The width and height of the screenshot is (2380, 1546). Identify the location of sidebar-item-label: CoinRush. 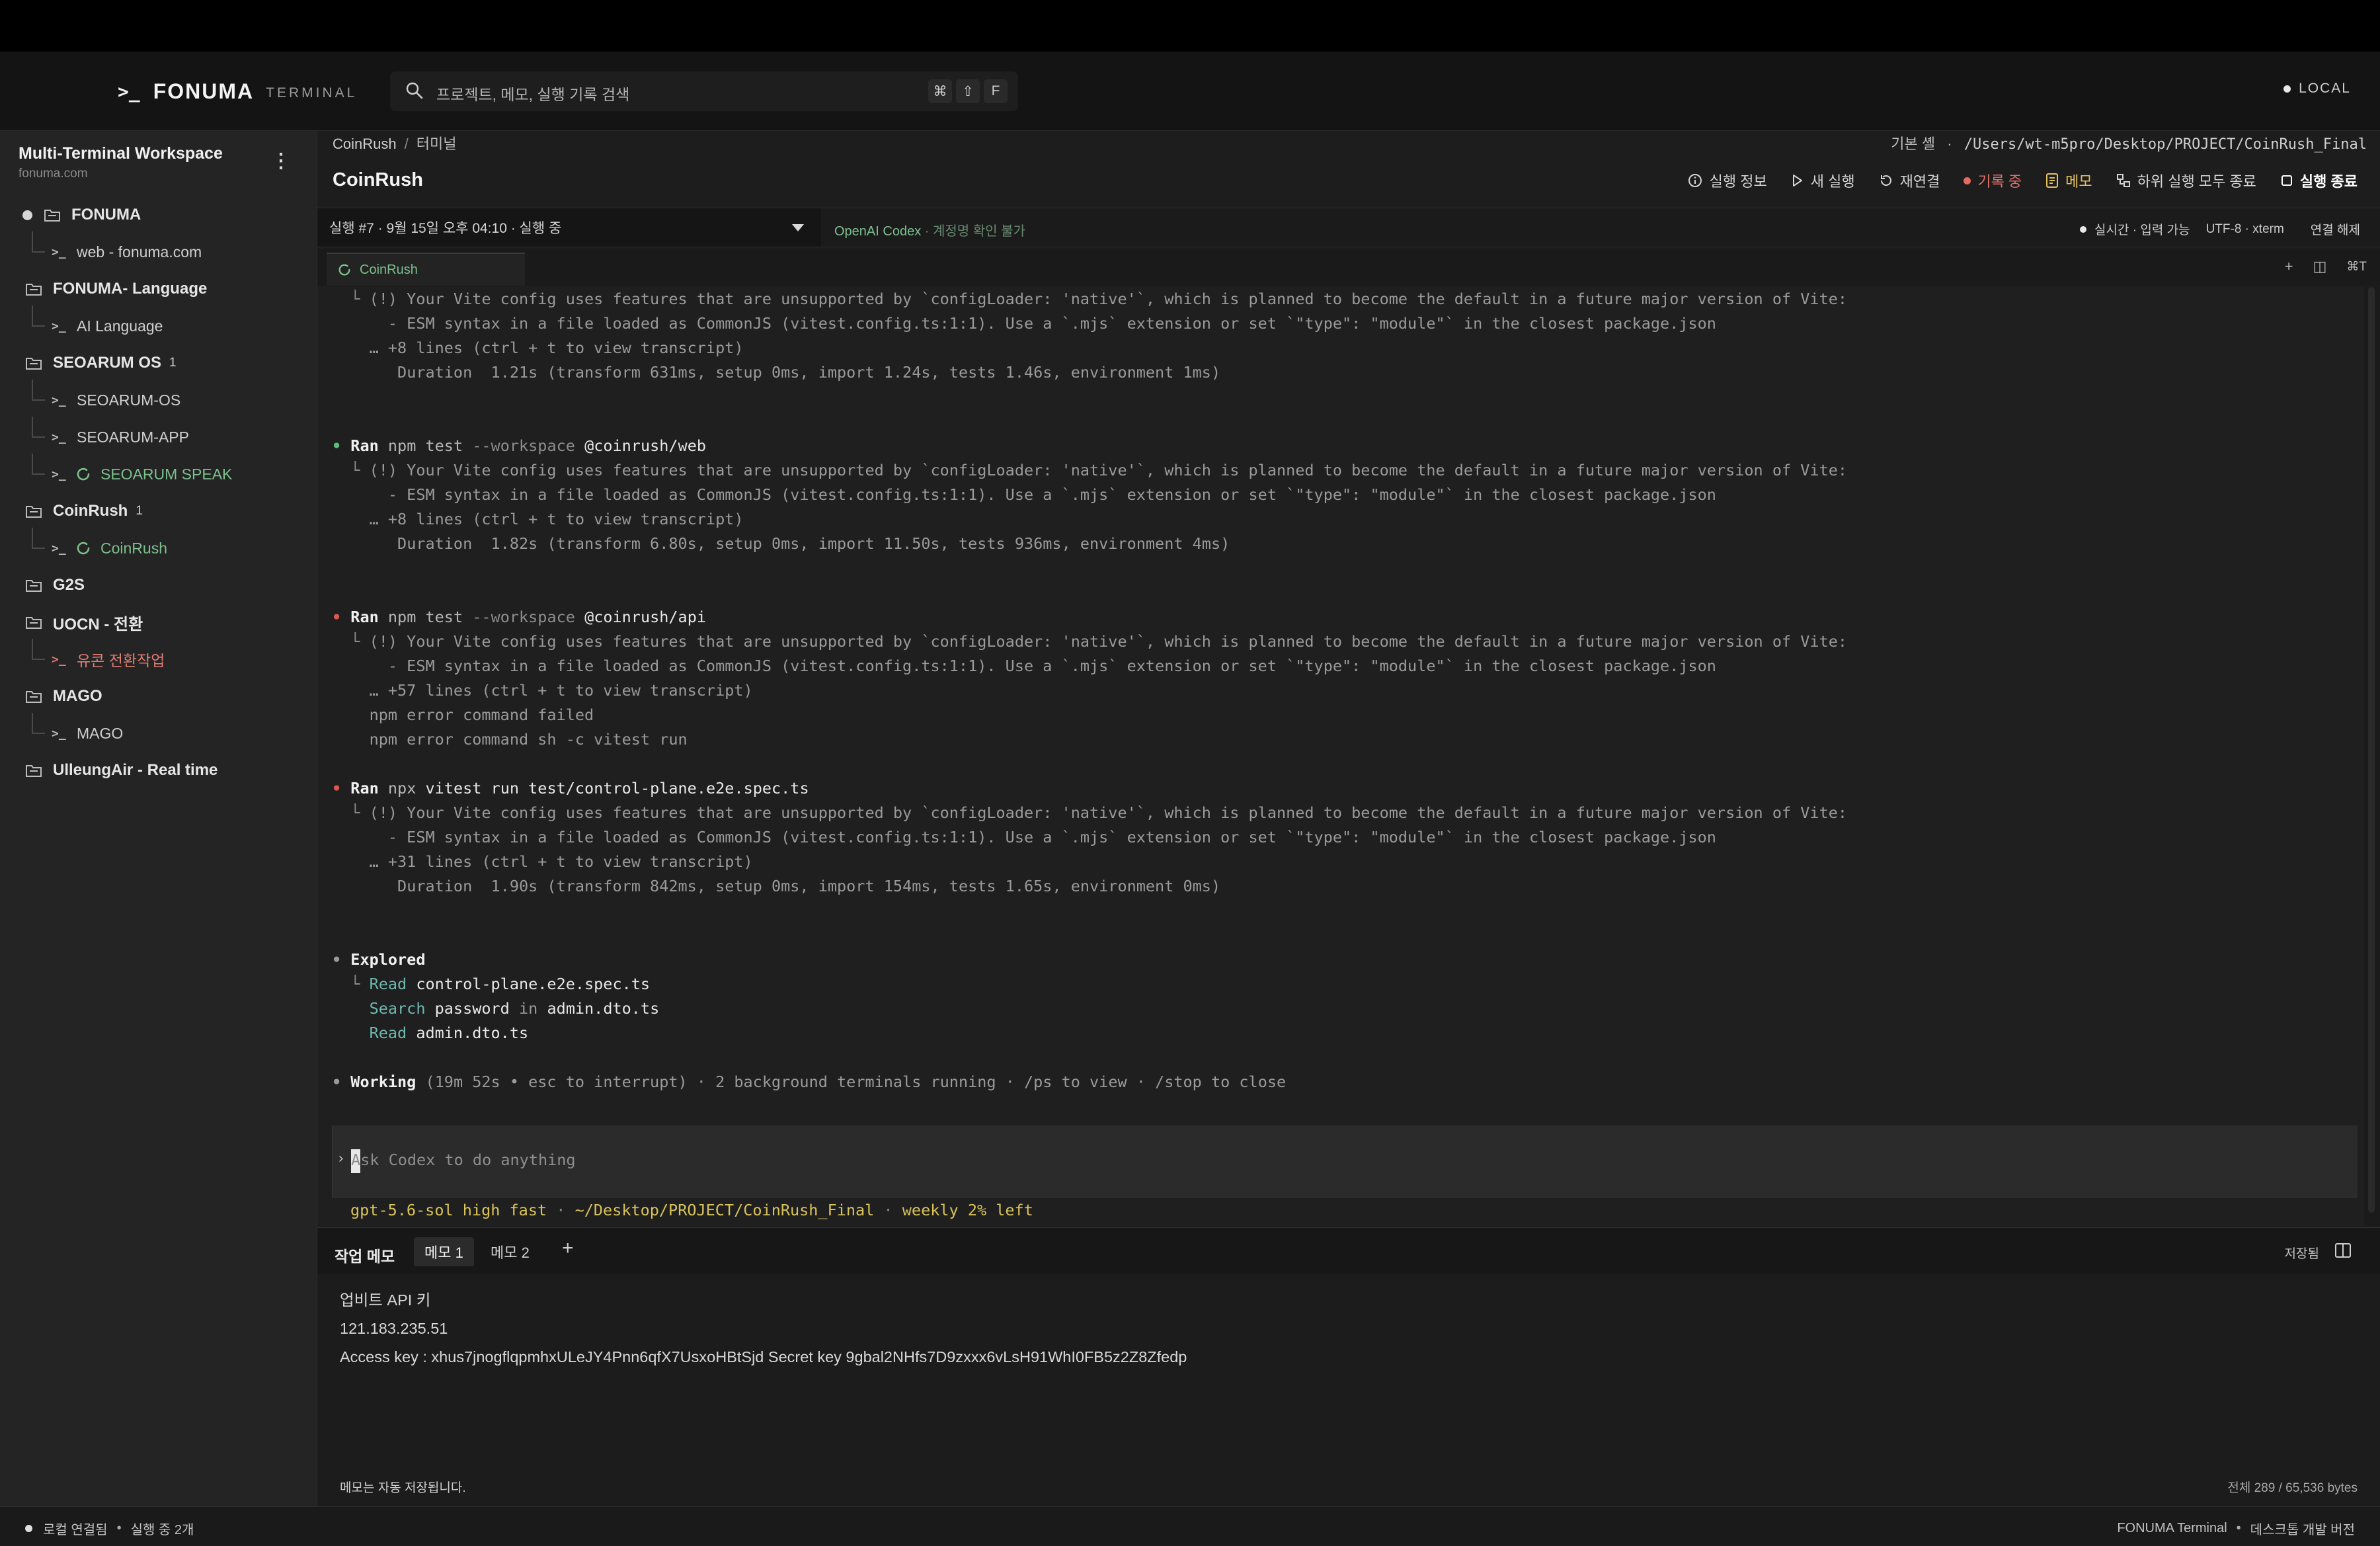
(133, 548).